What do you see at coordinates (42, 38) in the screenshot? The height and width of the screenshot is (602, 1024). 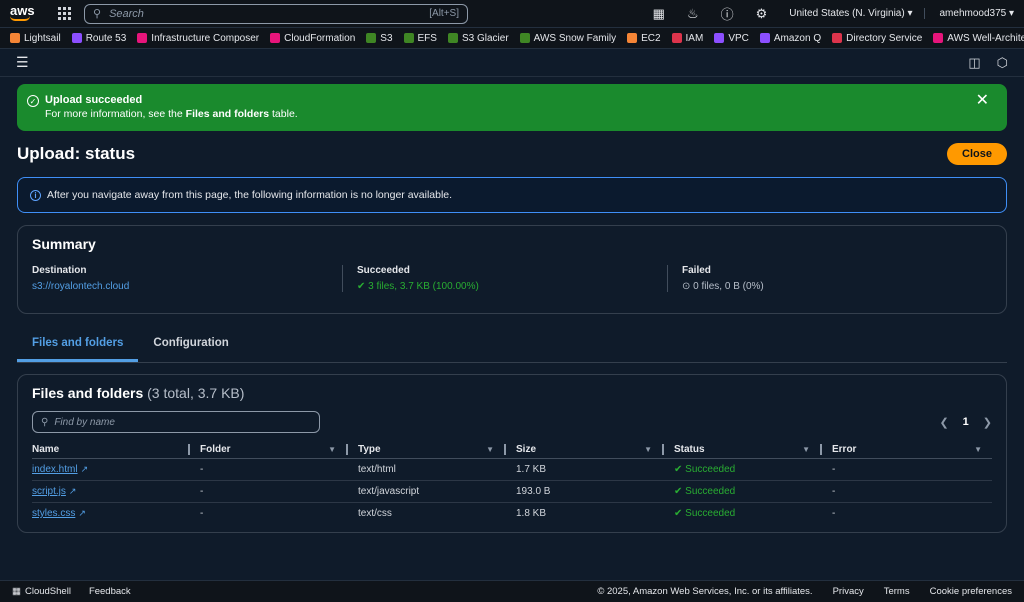 I see `favorite-label: Lightsail` at bounding box center [42, 38].